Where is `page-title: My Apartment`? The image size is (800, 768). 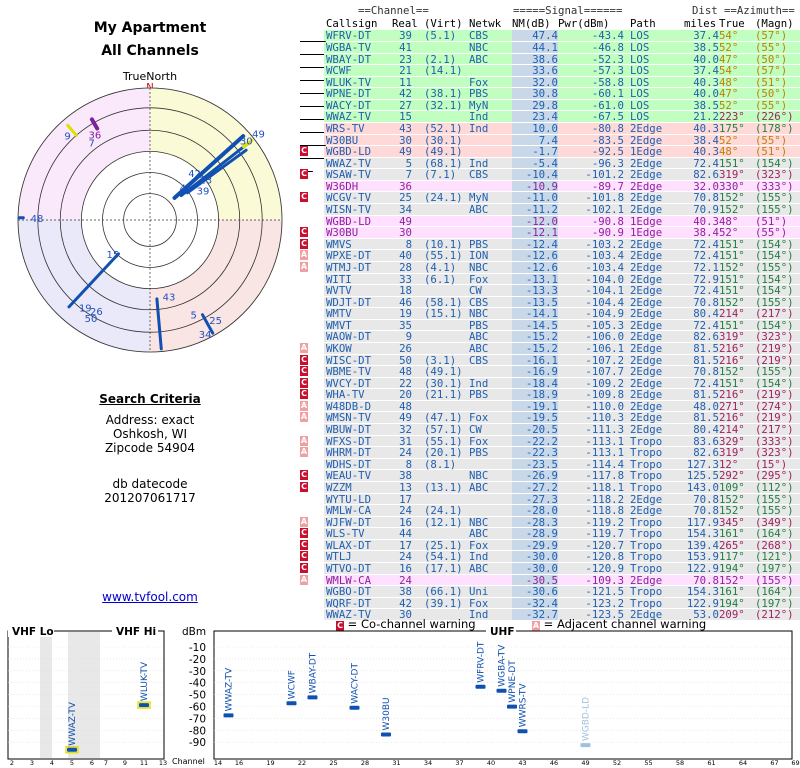
page-title: My Apartment is located at coordinates (150, 28).